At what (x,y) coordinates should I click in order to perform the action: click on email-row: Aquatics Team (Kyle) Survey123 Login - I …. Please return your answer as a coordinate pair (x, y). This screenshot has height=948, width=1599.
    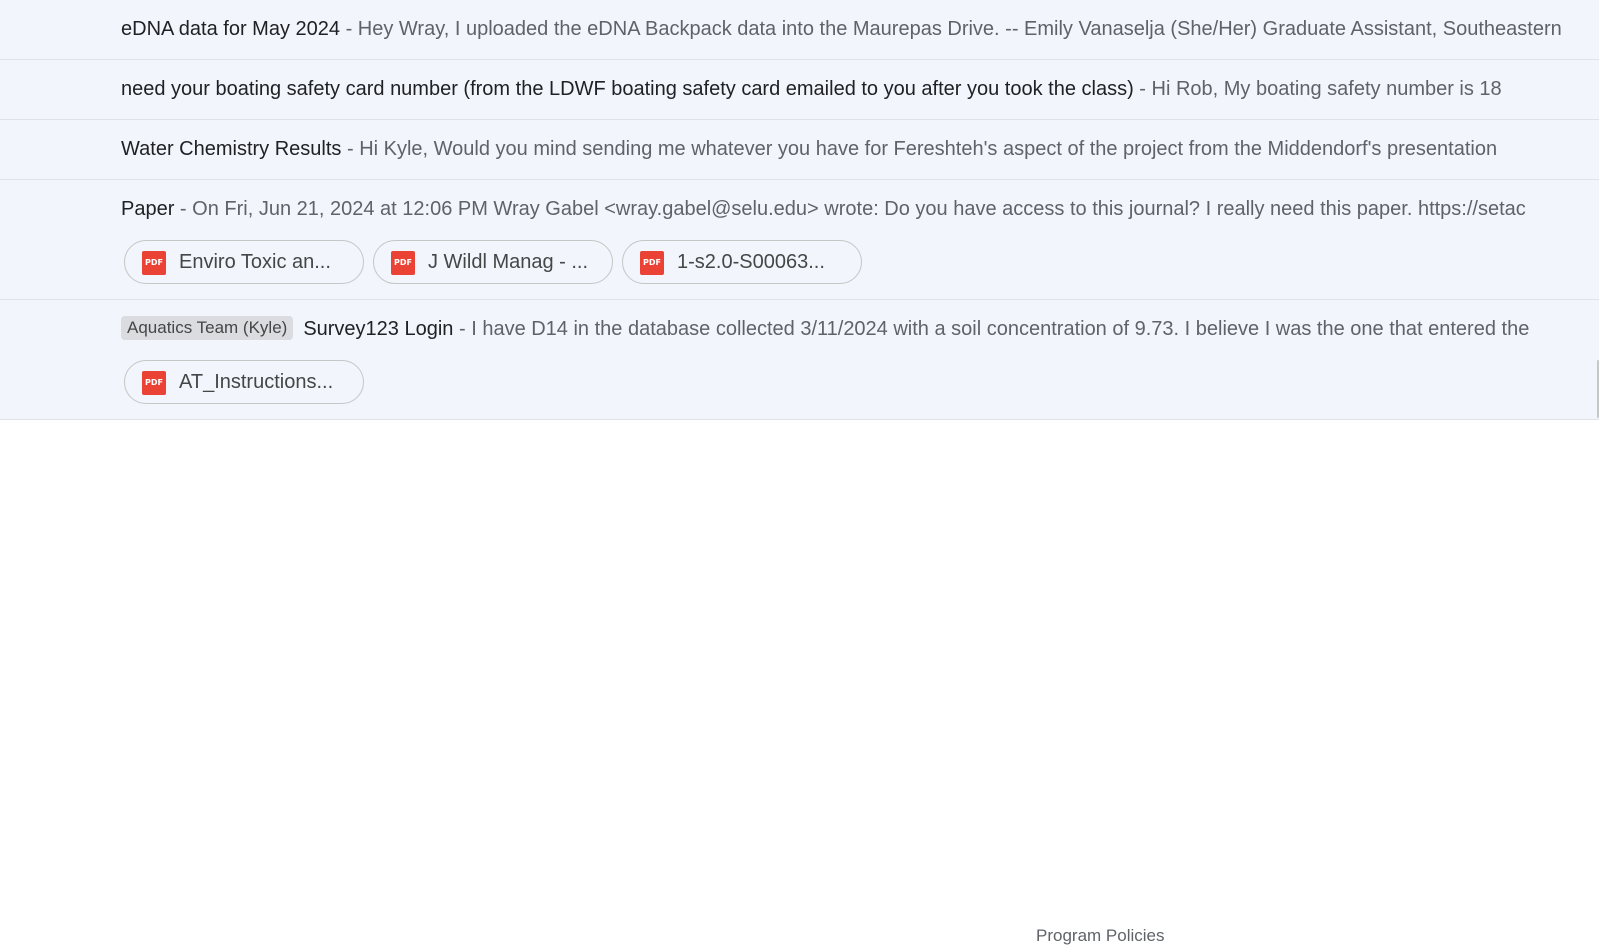
    Looking at the image, I should click on (799, 360).